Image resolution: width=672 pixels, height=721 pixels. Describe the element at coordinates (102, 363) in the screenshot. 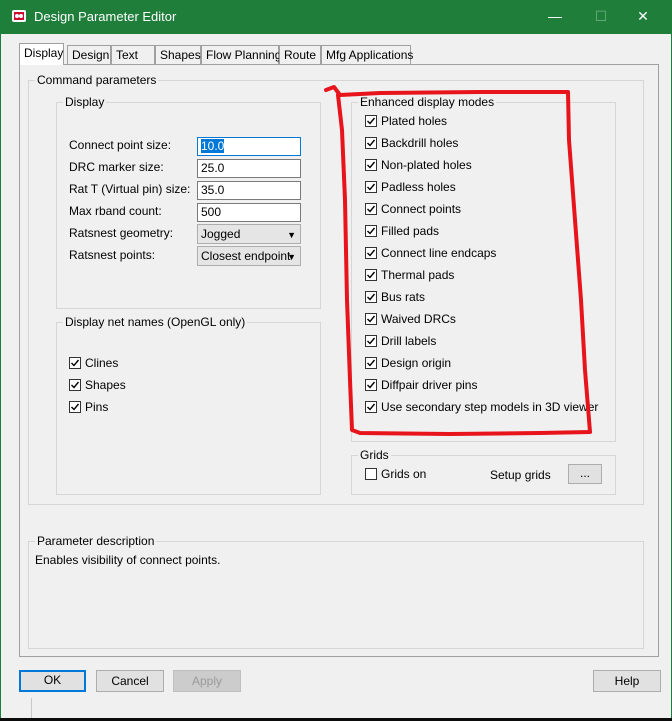

I see `clines-label: Clines` at that location.